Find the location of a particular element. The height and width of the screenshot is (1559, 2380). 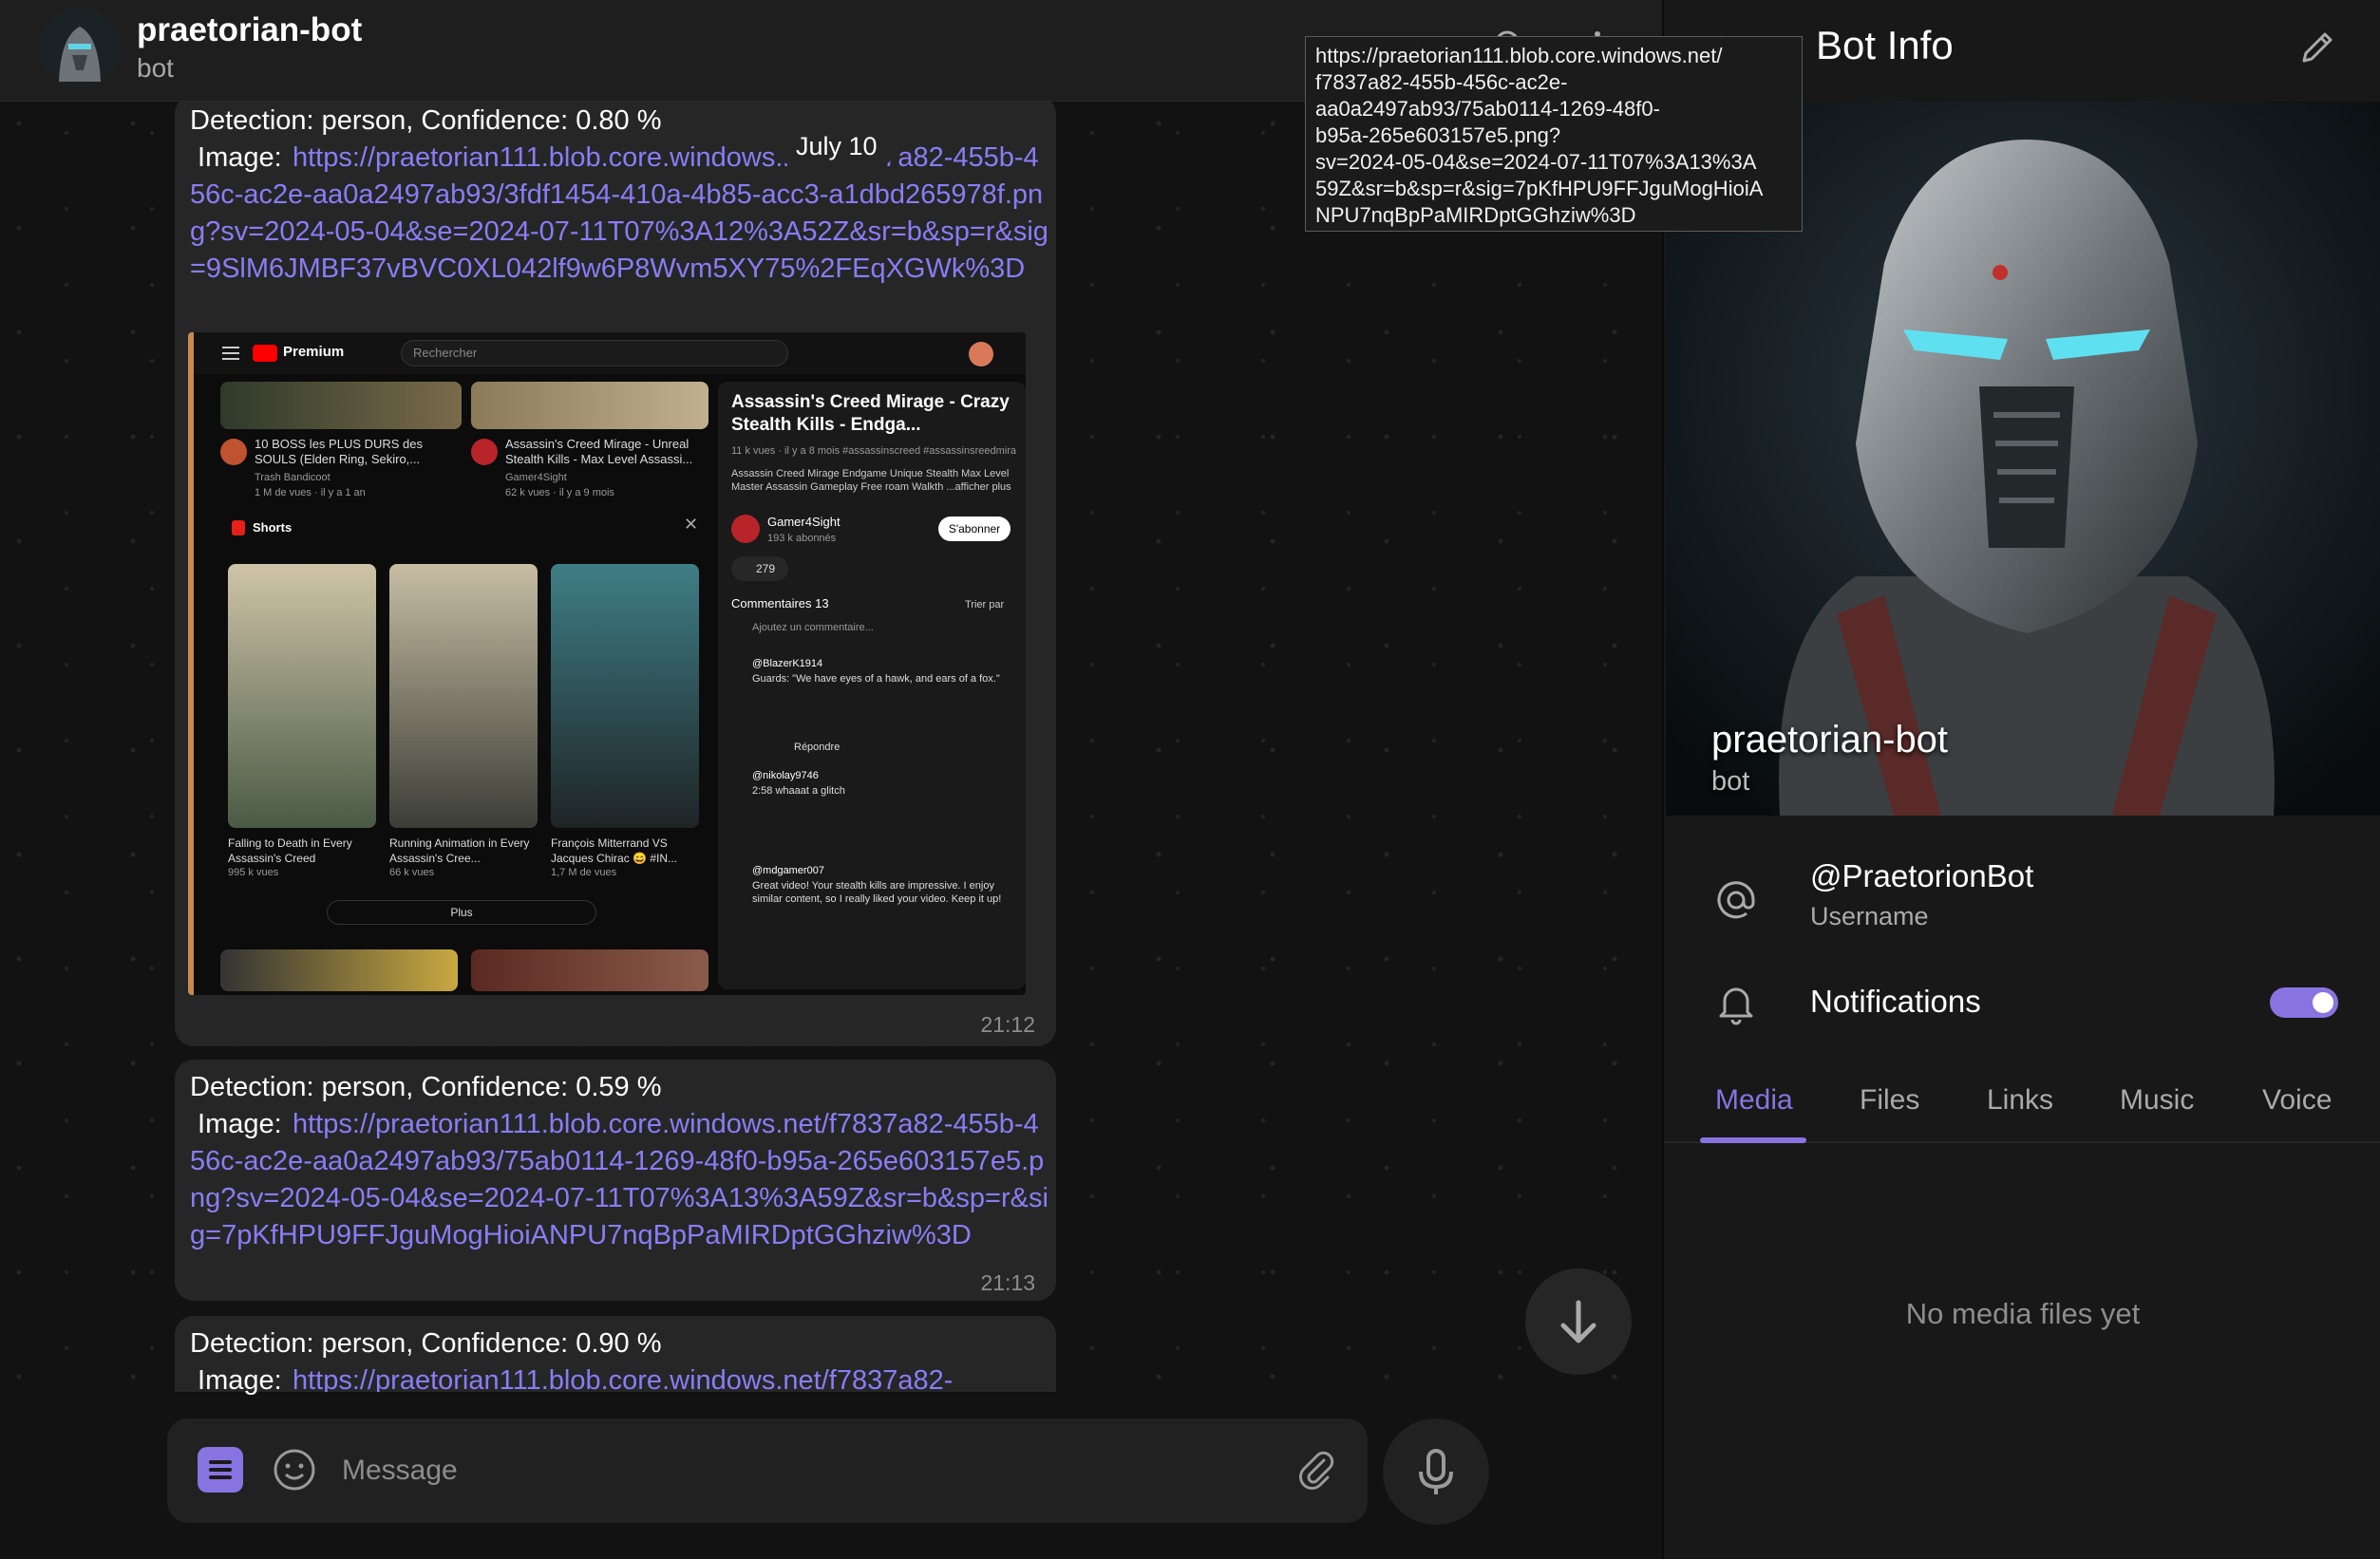

avatar is located at coordinates (80, 47).